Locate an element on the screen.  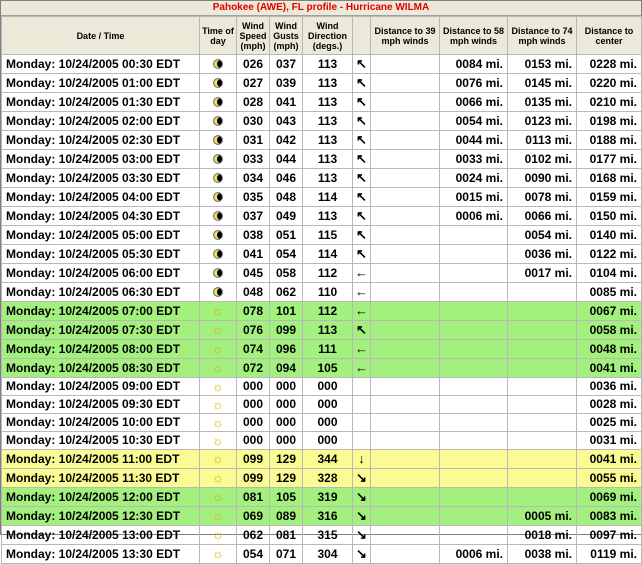
distance-58-cell: 0024 mi. is located at coordinates (473, 178).